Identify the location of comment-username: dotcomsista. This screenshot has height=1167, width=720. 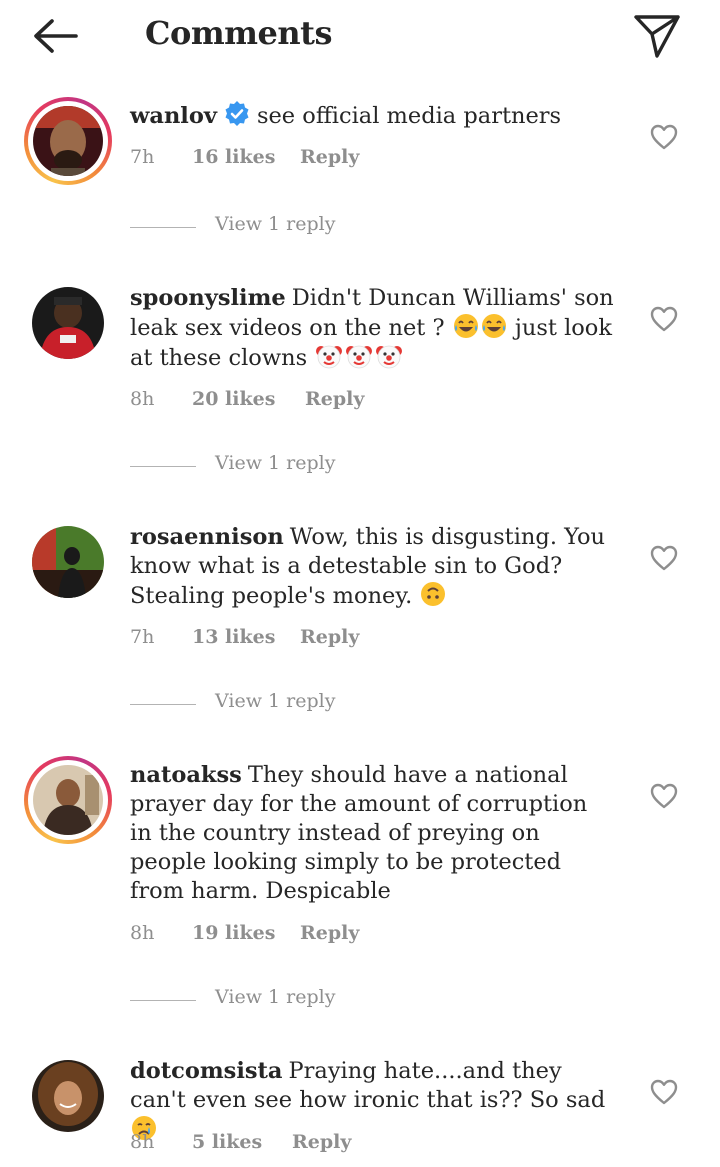
(206, 1071).